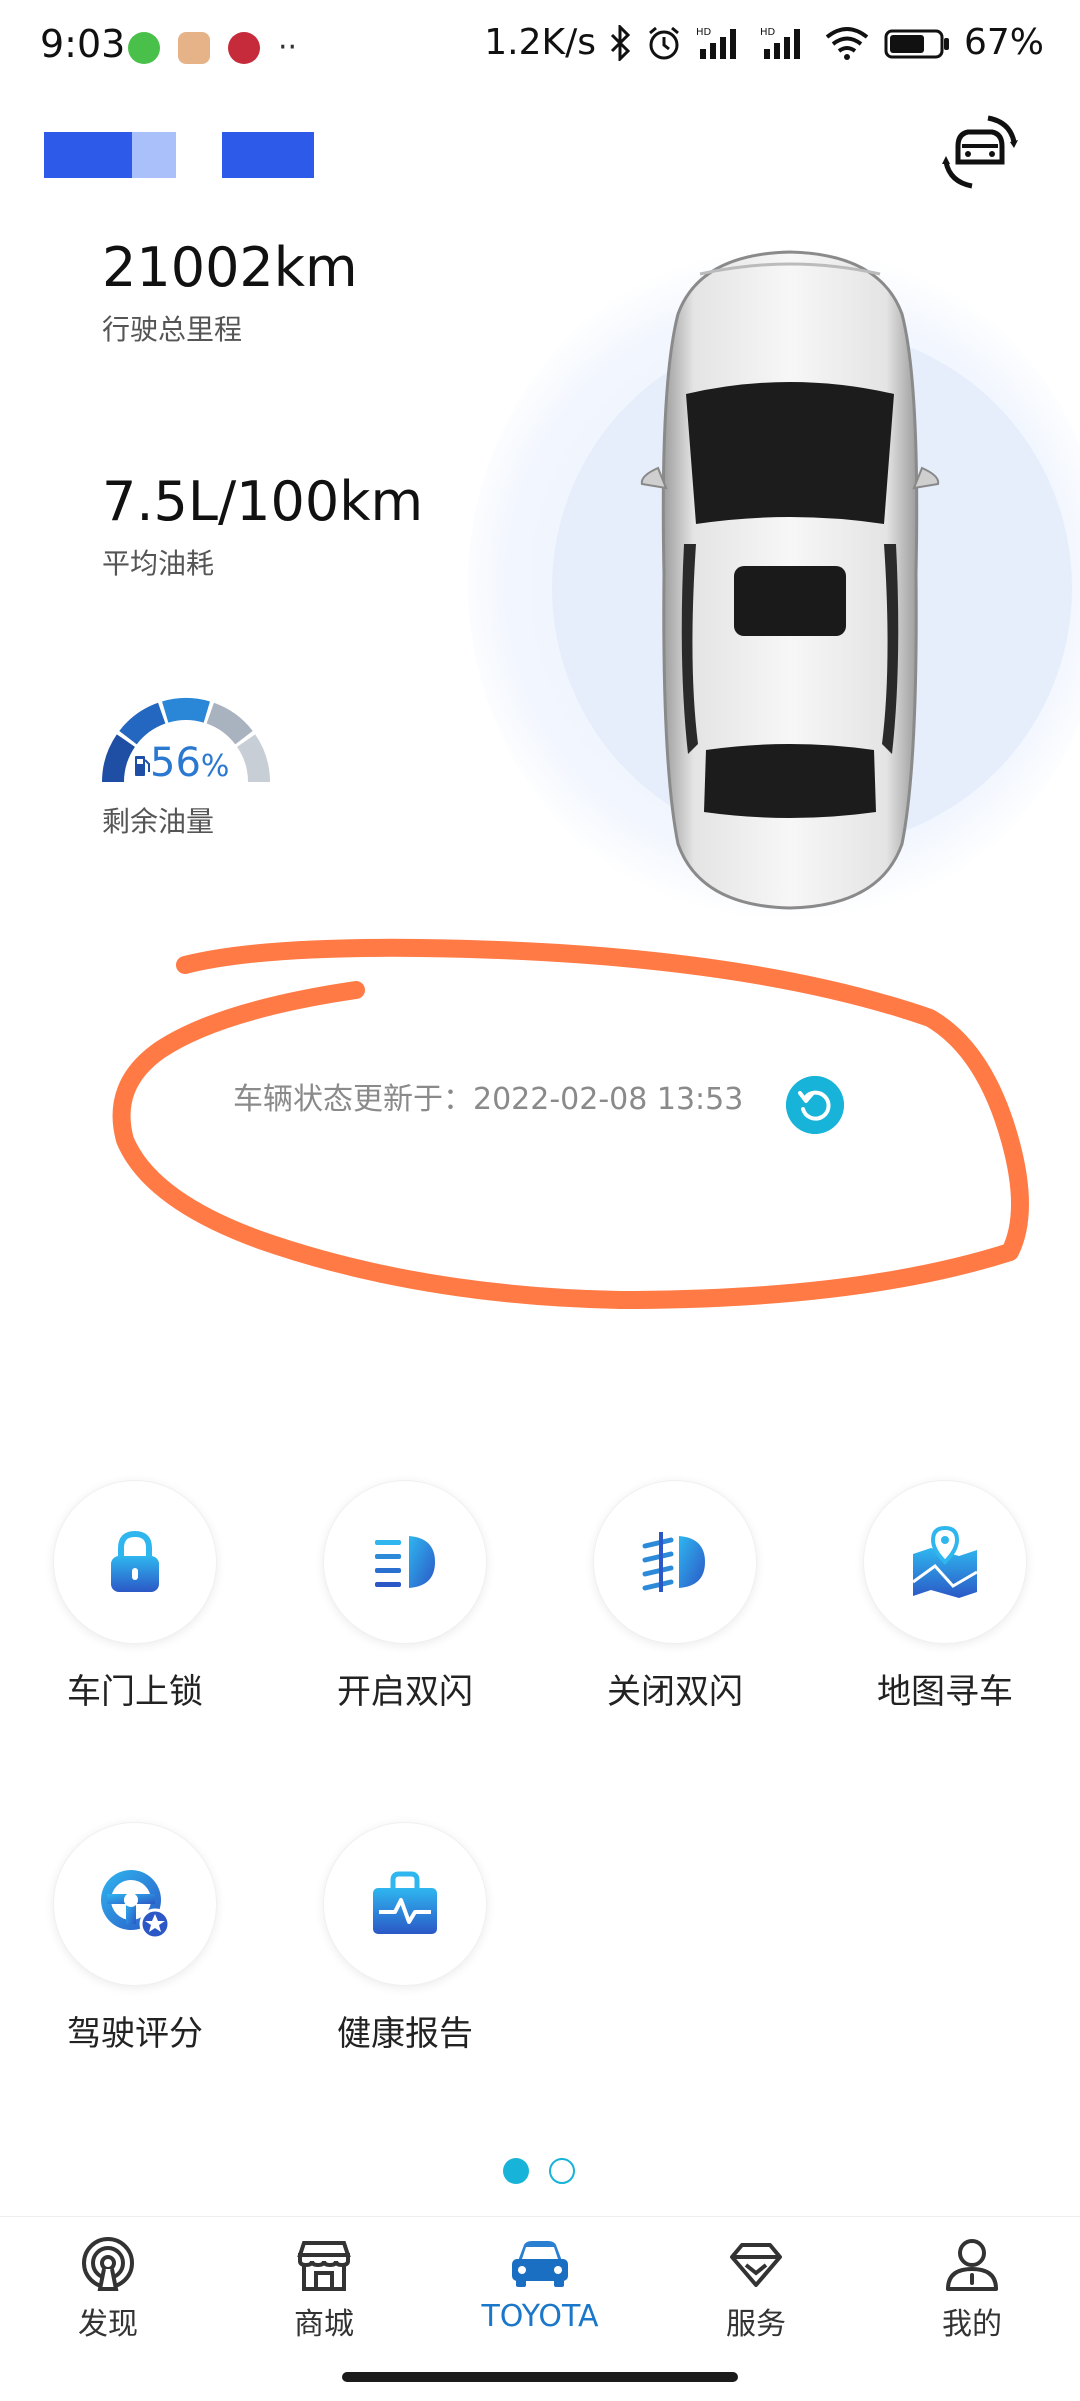 The height and width of the screenshot is (2401, 1080). I want to click on action-driving-score: 驾驶评分, so click(135, 1938).